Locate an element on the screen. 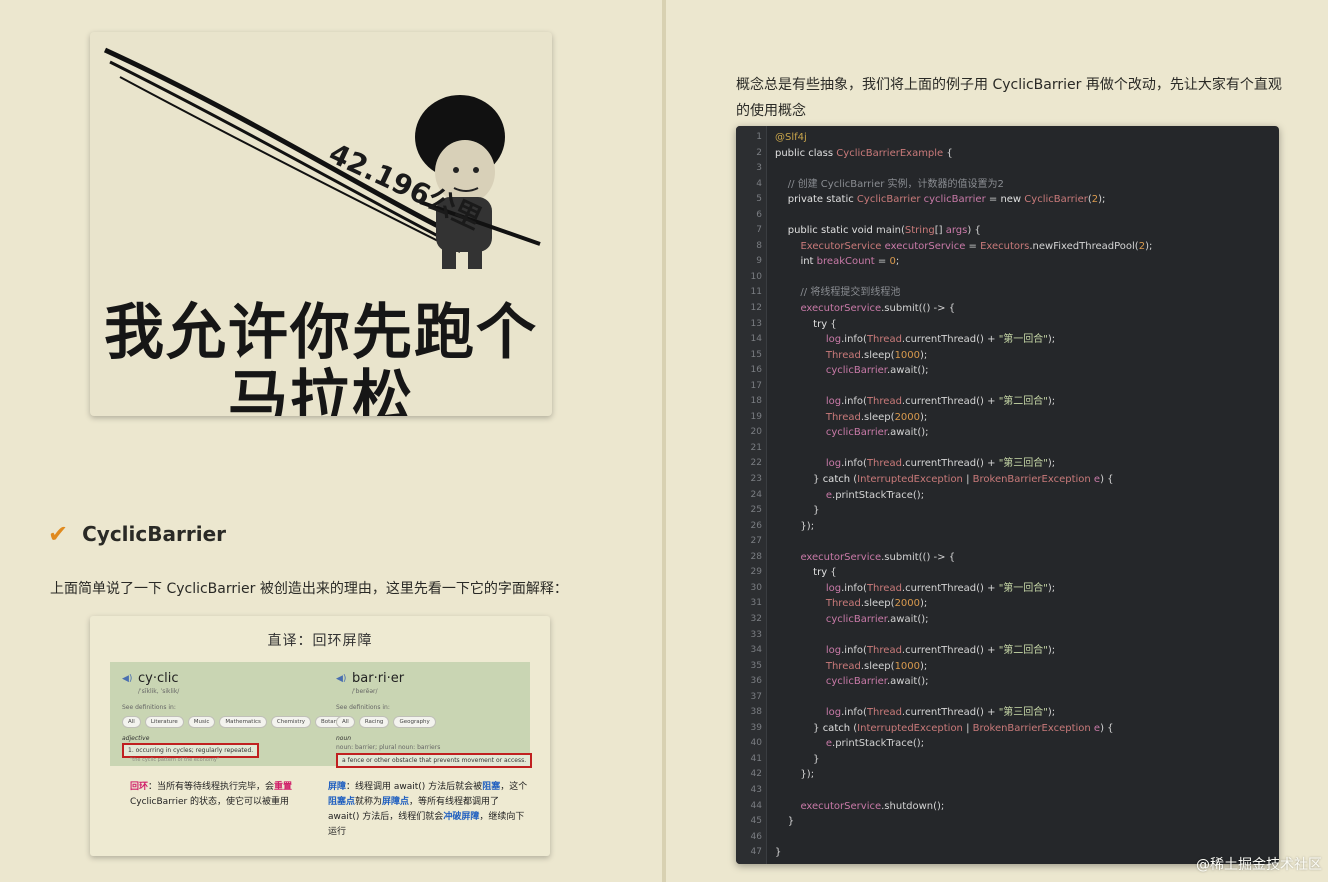 The height and width of the screenshot is (882, 1328). code-line: 15 Thread.sleep(1000); is located at coordinates (1007, 356).